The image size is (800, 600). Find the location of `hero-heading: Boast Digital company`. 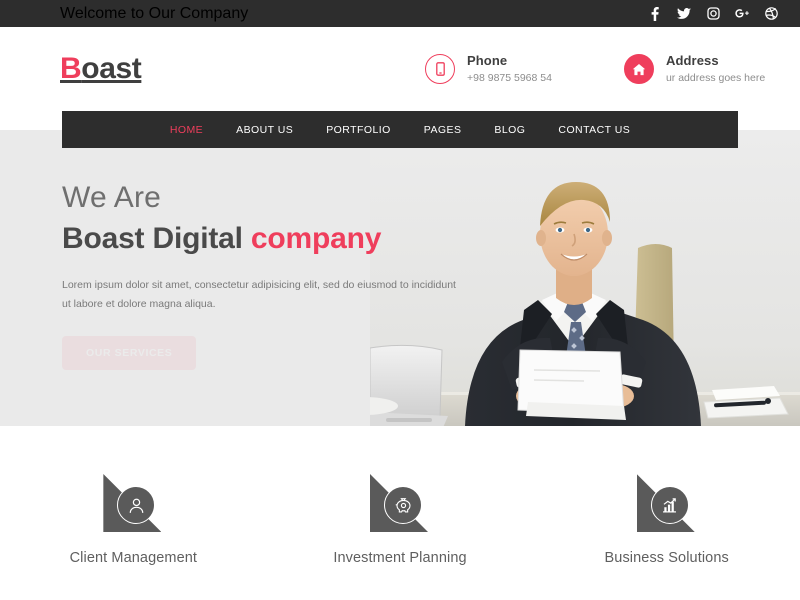

hero-heading: Boast Digital company is located at coordinates (272, 239).